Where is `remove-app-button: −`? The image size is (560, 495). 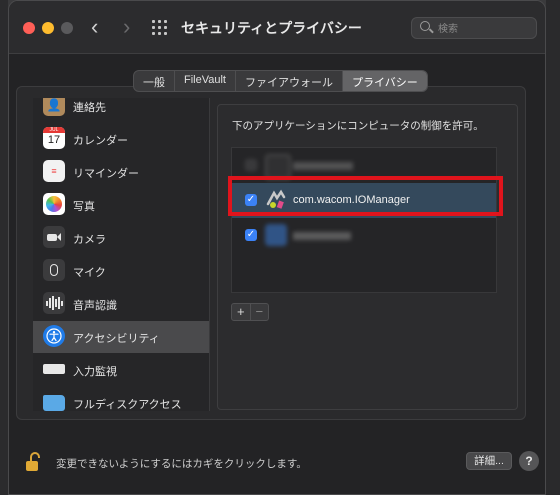 remove-app-button: − is located at coordinates (259, 312).